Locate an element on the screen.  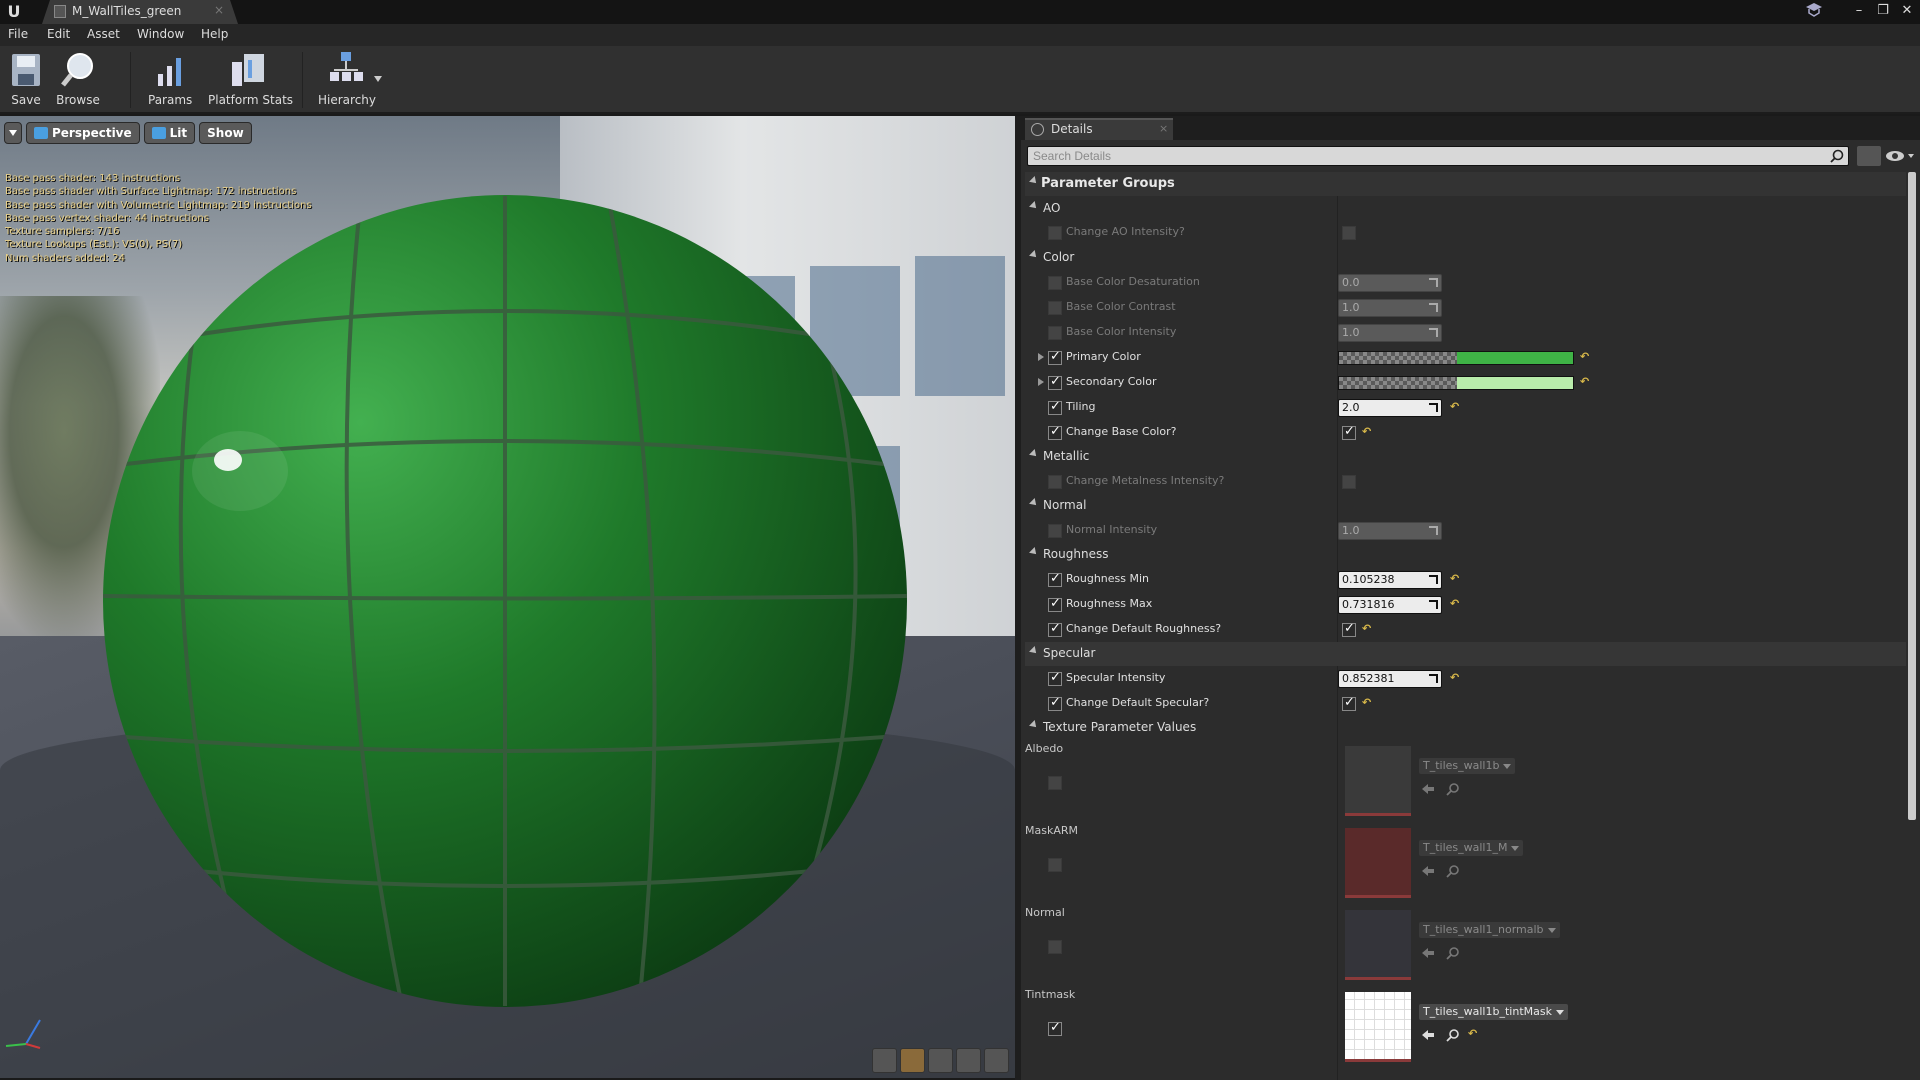
cube-preview-button is located at coordinates (968, 1060).